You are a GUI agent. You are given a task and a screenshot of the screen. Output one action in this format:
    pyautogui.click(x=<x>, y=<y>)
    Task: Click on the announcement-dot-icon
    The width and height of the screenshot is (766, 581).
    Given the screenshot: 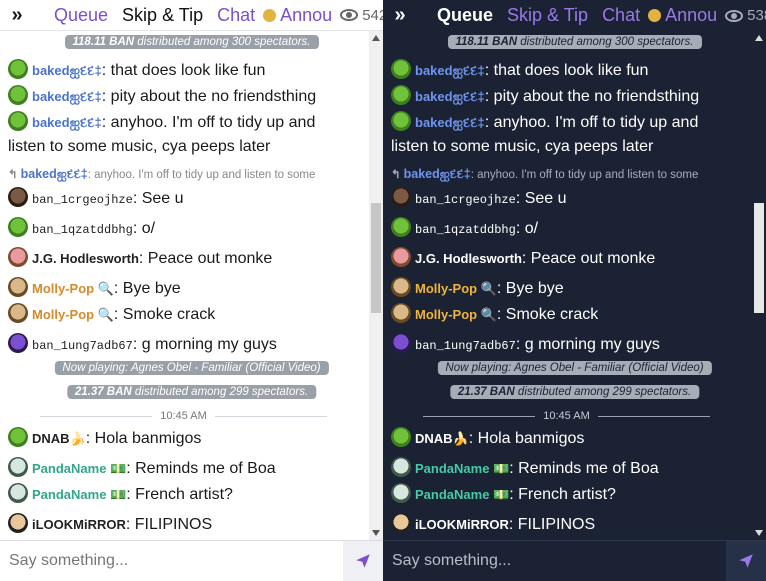 What is the action you would take?
    pyautogui.click(x=270, y=15)
    